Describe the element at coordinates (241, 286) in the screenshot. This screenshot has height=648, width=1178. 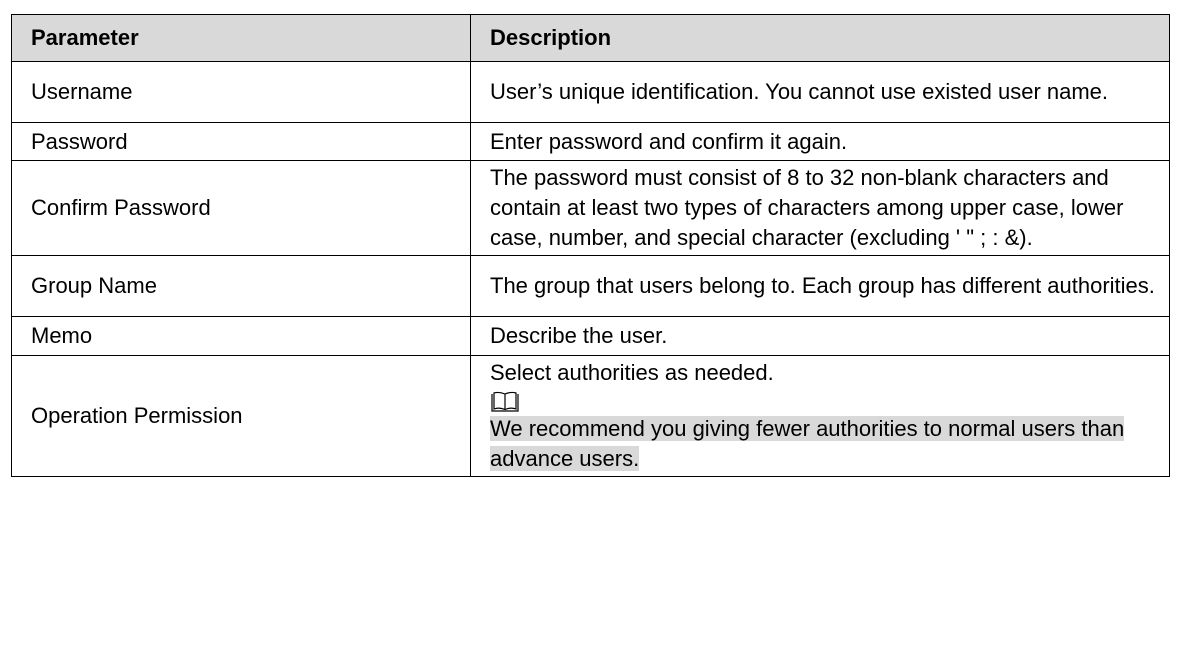
I see `cell-parameter-group-name: Group Name` at that location.